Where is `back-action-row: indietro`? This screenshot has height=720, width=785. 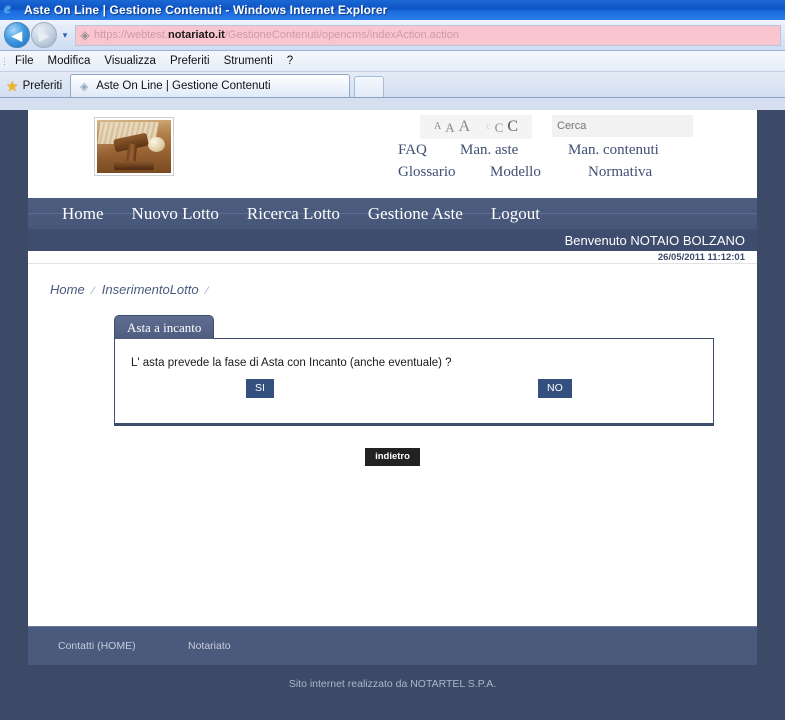
back-action-row: indietro is located at coordinates (392, 457).